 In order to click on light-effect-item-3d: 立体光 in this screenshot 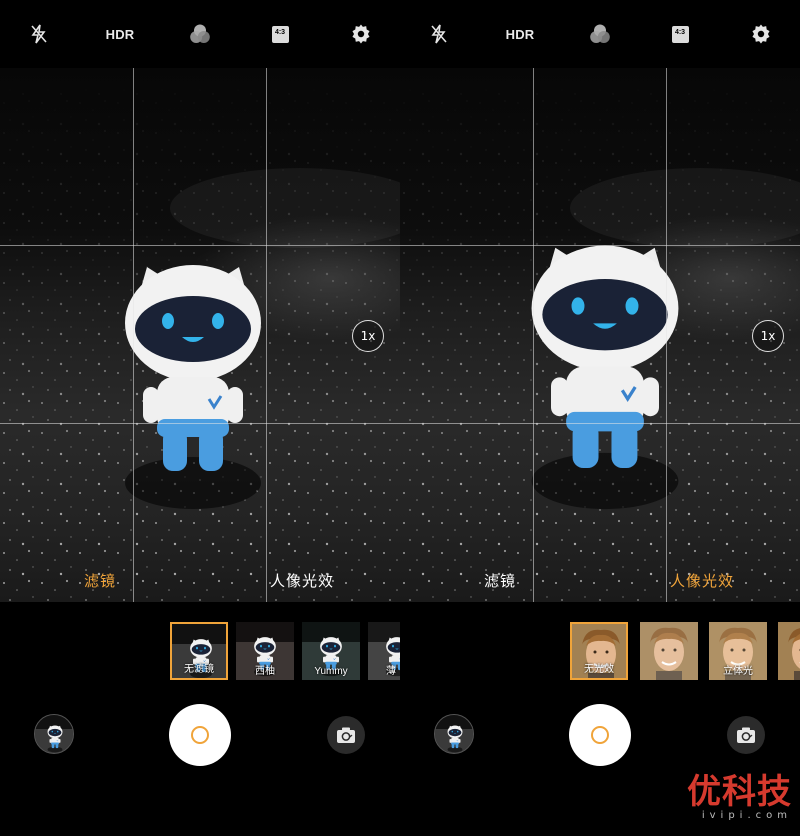, I will do `click(738, 651)`.